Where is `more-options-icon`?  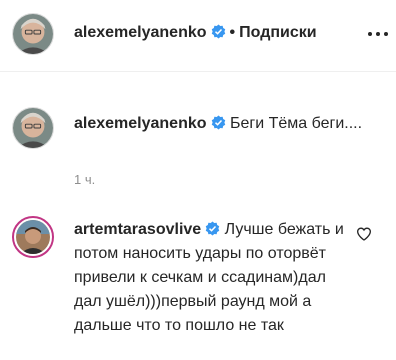
more-options-icon is located at coordinates (378, 34).